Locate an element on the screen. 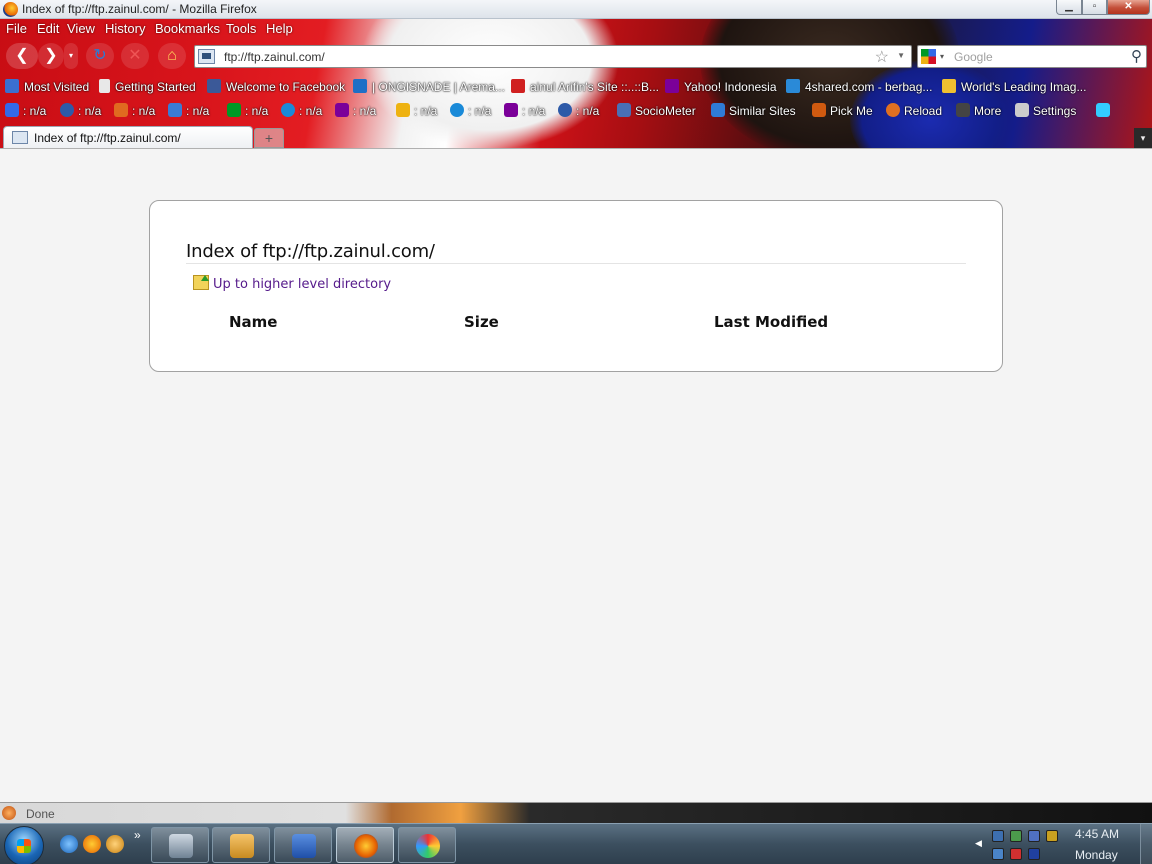  url-dropdown-icon: ▼ is located at coordinates (901, 55).